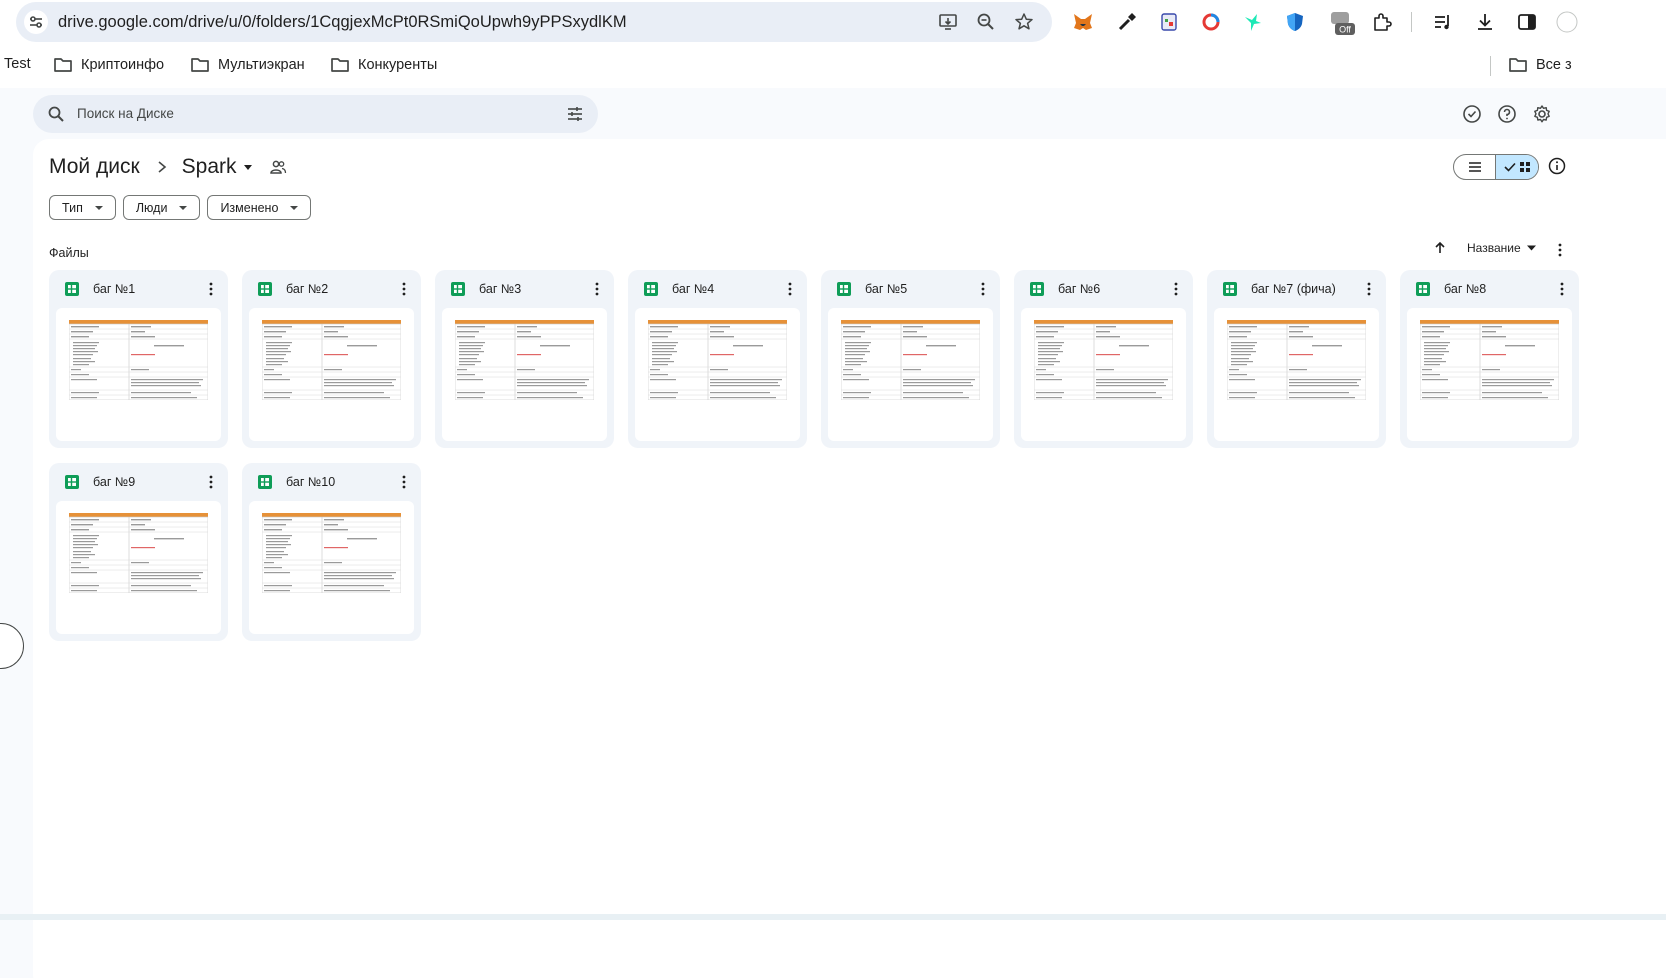  What do you see at coordinates (310, 482) in the screenshot?
I see `file-name: баг №10` at bounding box center [310, 482].